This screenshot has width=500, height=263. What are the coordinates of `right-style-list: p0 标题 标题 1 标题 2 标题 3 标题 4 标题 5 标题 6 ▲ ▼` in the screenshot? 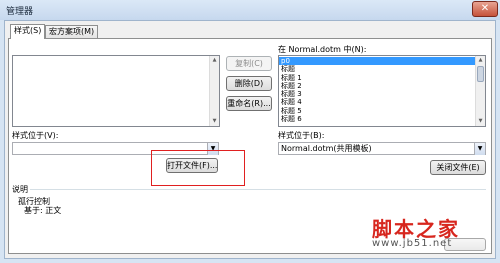 It's located at (382, 91).